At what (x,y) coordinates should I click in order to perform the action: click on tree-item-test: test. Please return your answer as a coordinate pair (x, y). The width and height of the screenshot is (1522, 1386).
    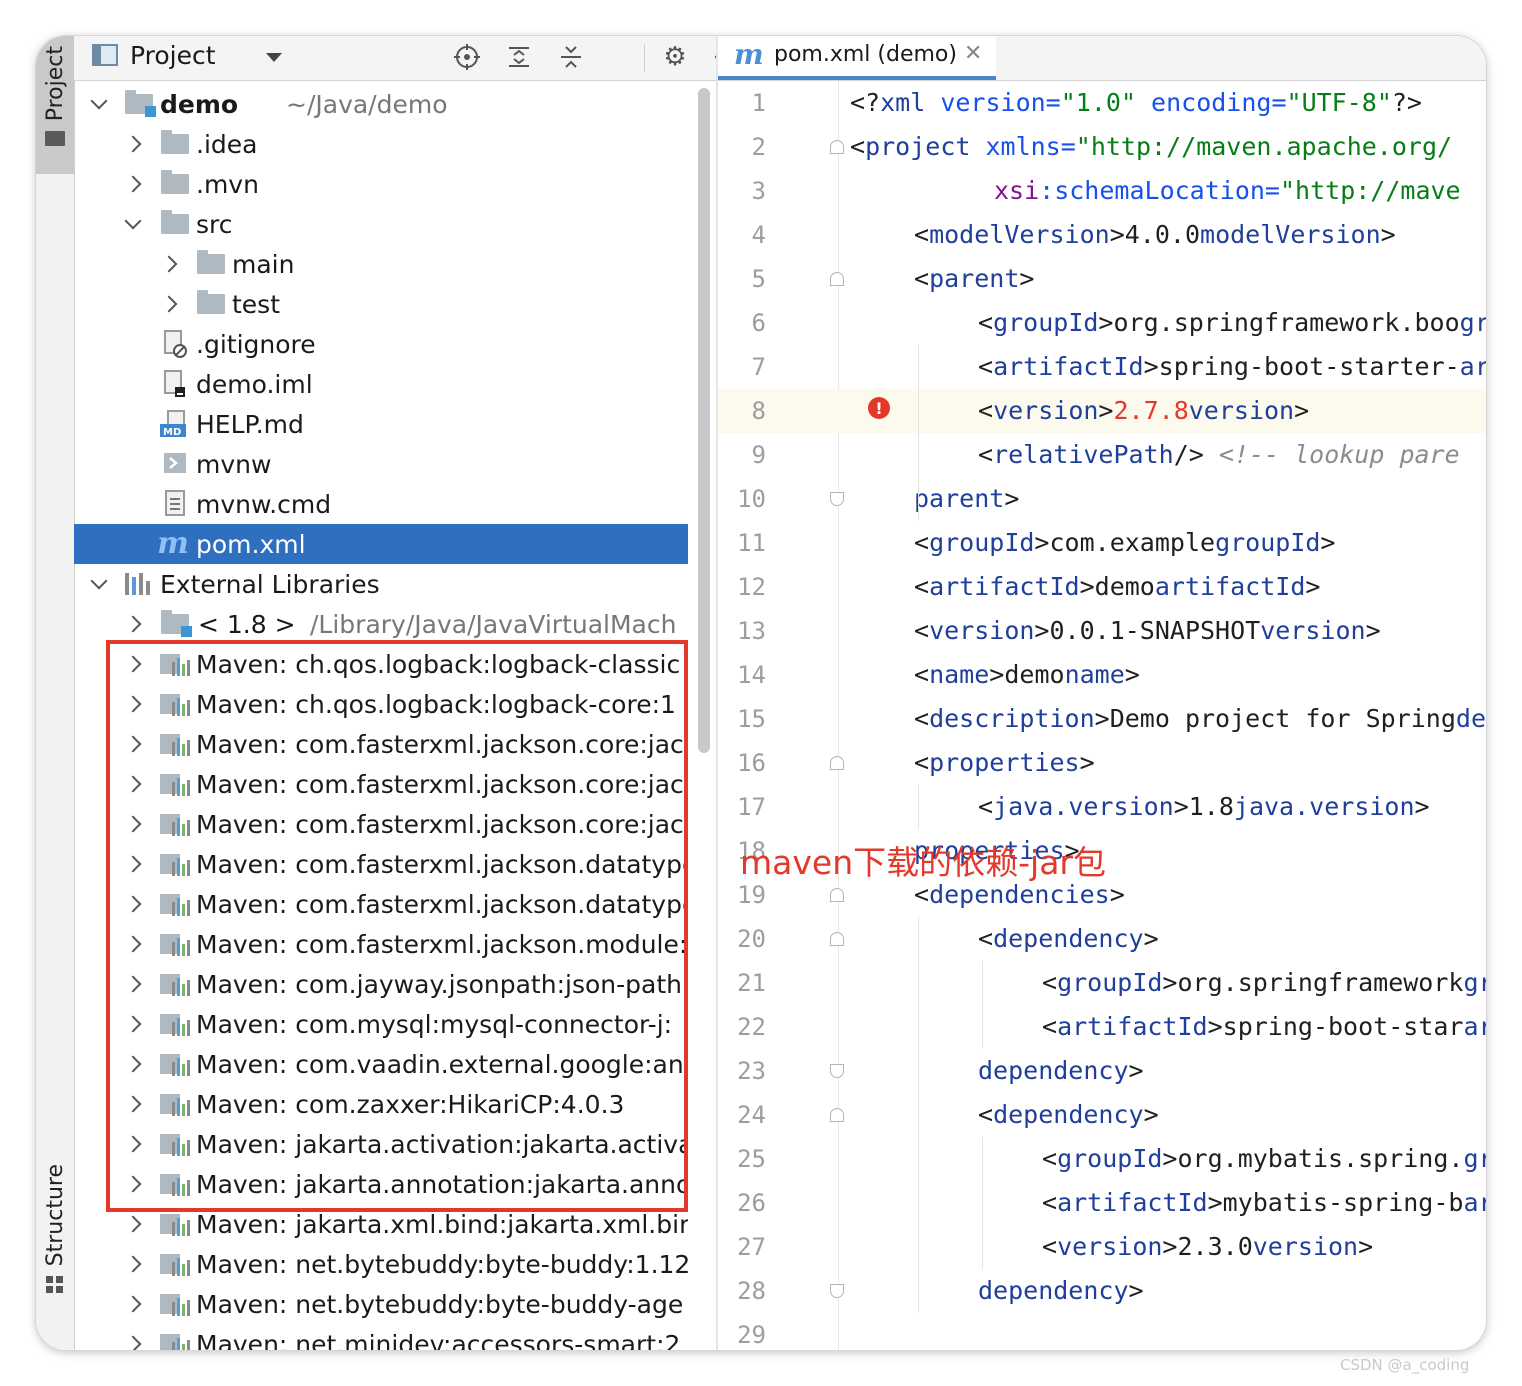
    Looking at the image, I should click on (381, 304).